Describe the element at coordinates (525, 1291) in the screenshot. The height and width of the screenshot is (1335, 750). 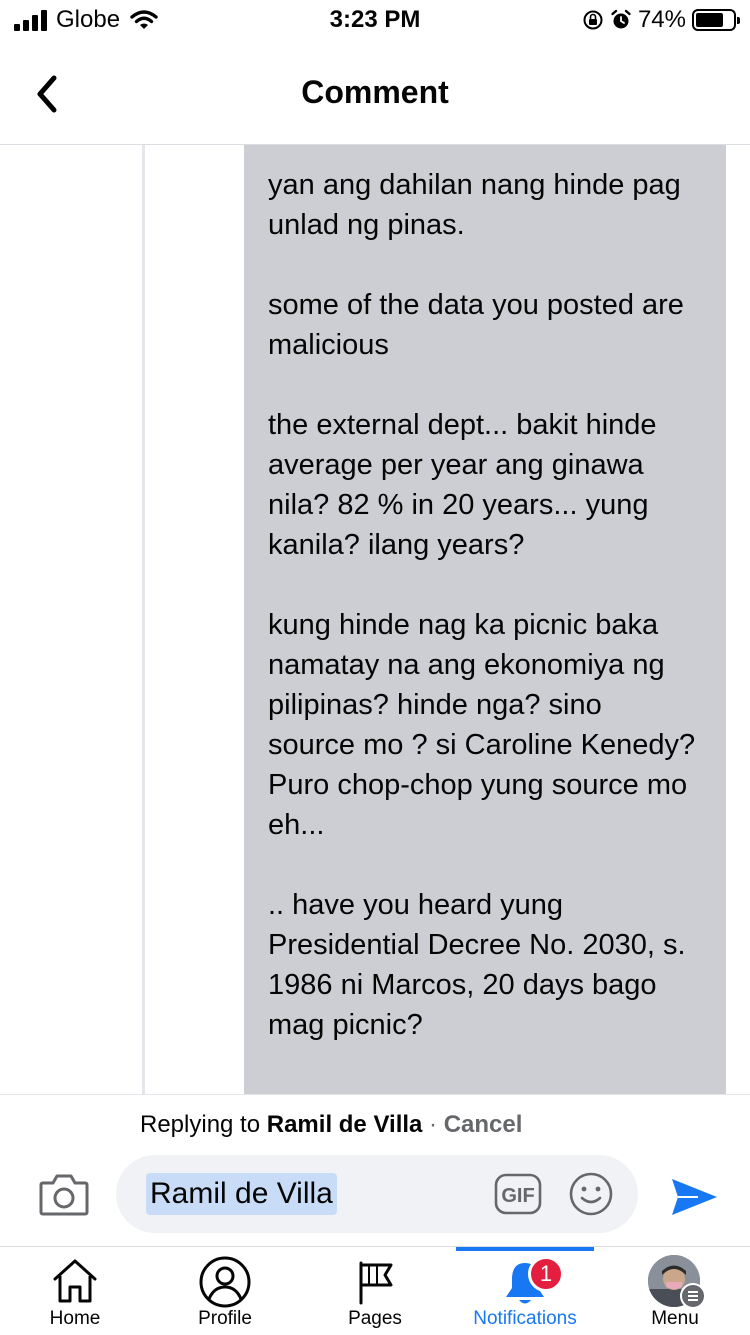
I see `tab-notifications: Notifications` at that location.